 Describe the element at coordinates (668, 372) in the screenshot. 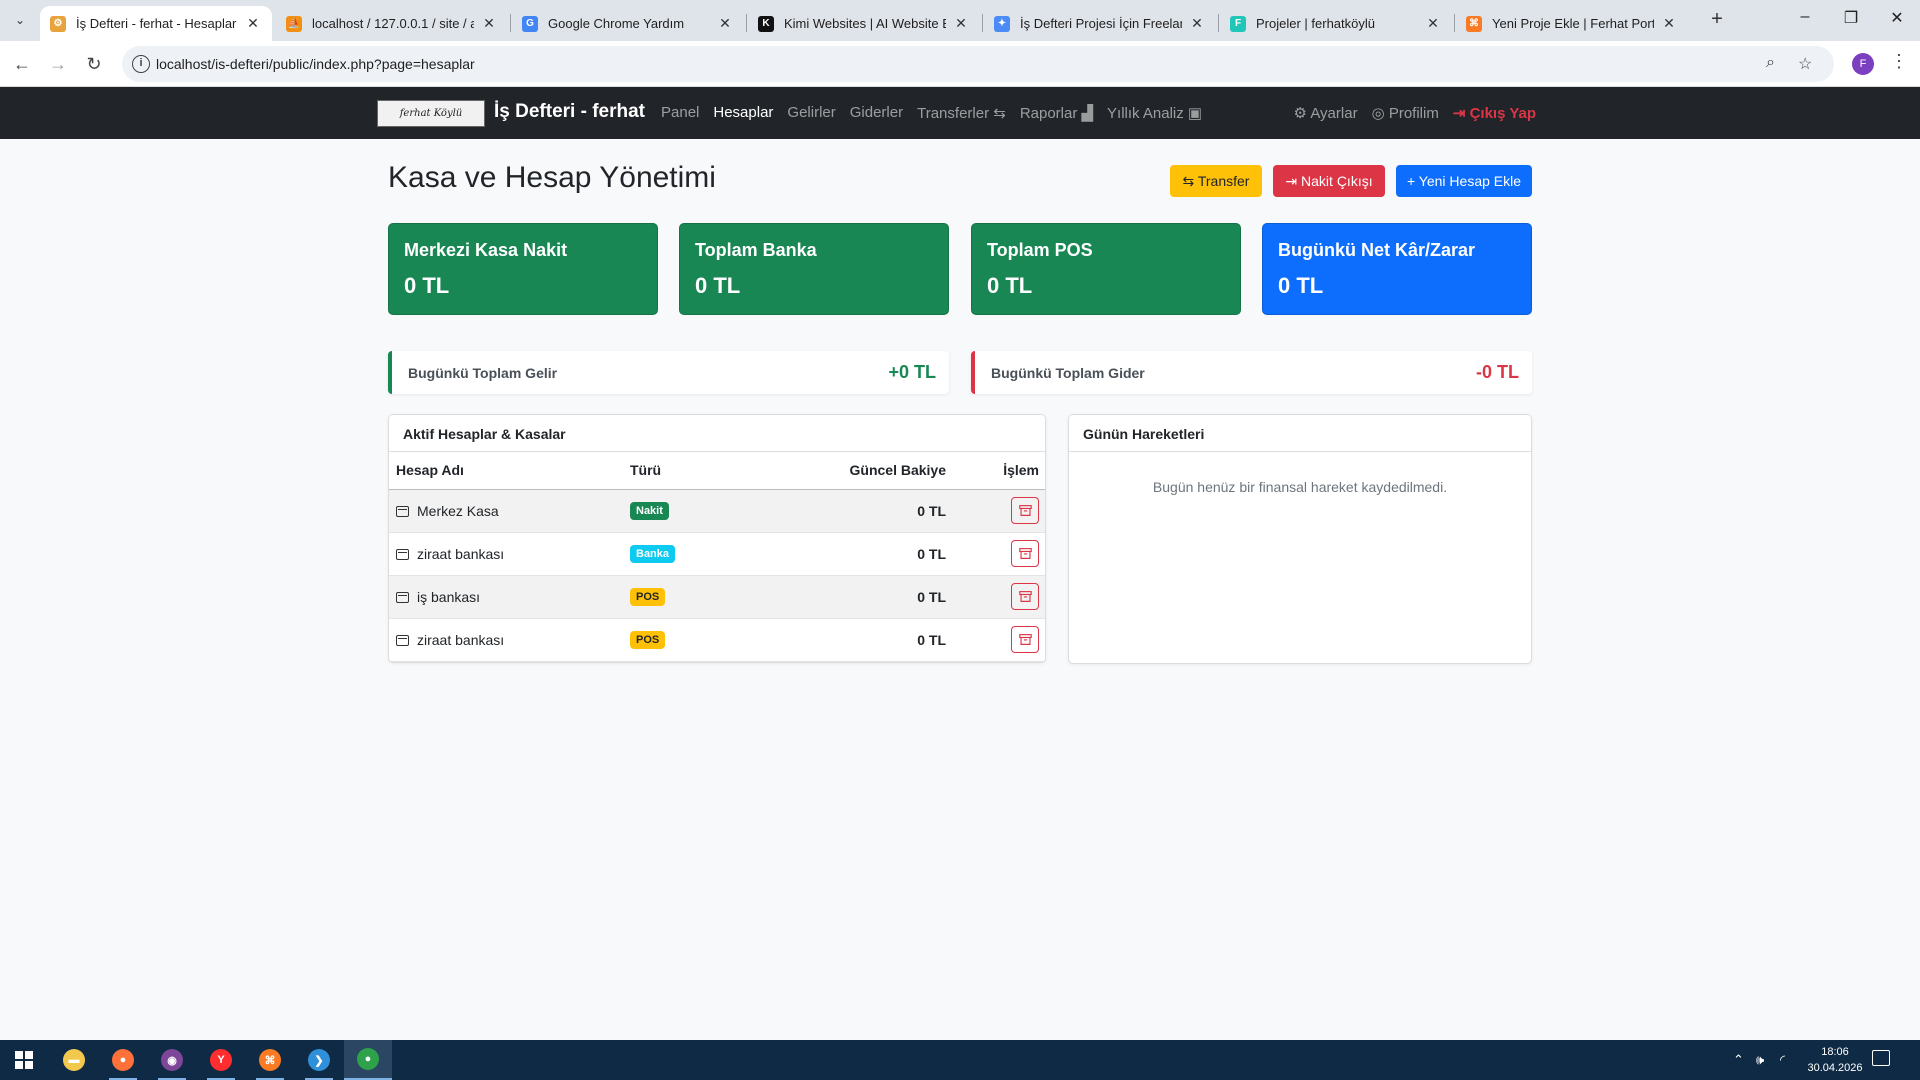

I see `daily-income-summary: Bugünkü Toplam Gelir +0 TL` at that location.